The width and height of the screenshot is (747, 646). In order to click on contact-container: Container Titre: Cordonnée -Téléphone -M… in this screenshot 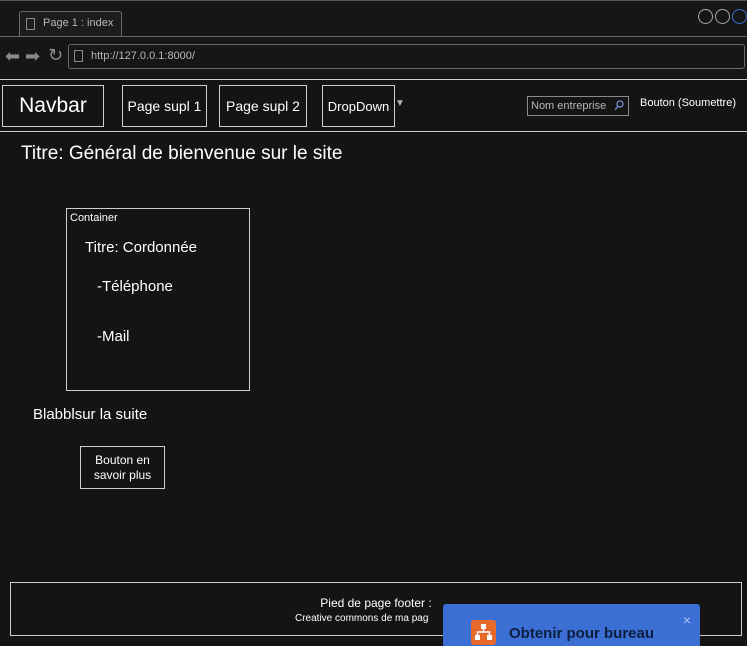, I will do `click(158, 299)`.